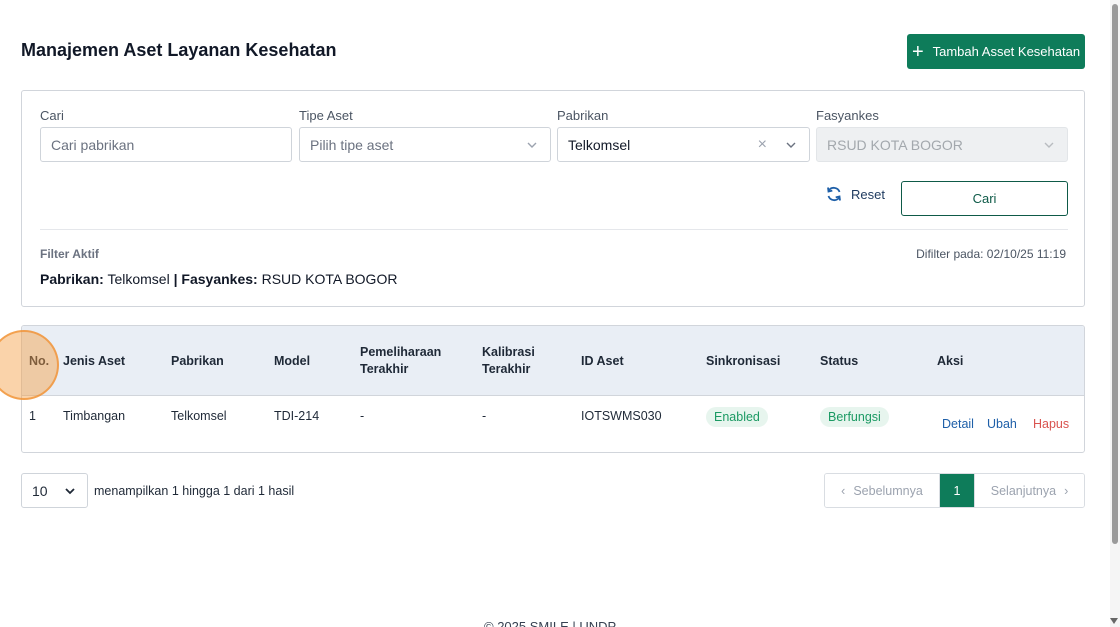  What do you see at coordinates (292, 361) in the screenshot?
I see `col-model: Model` at bounding box center [292, 361].